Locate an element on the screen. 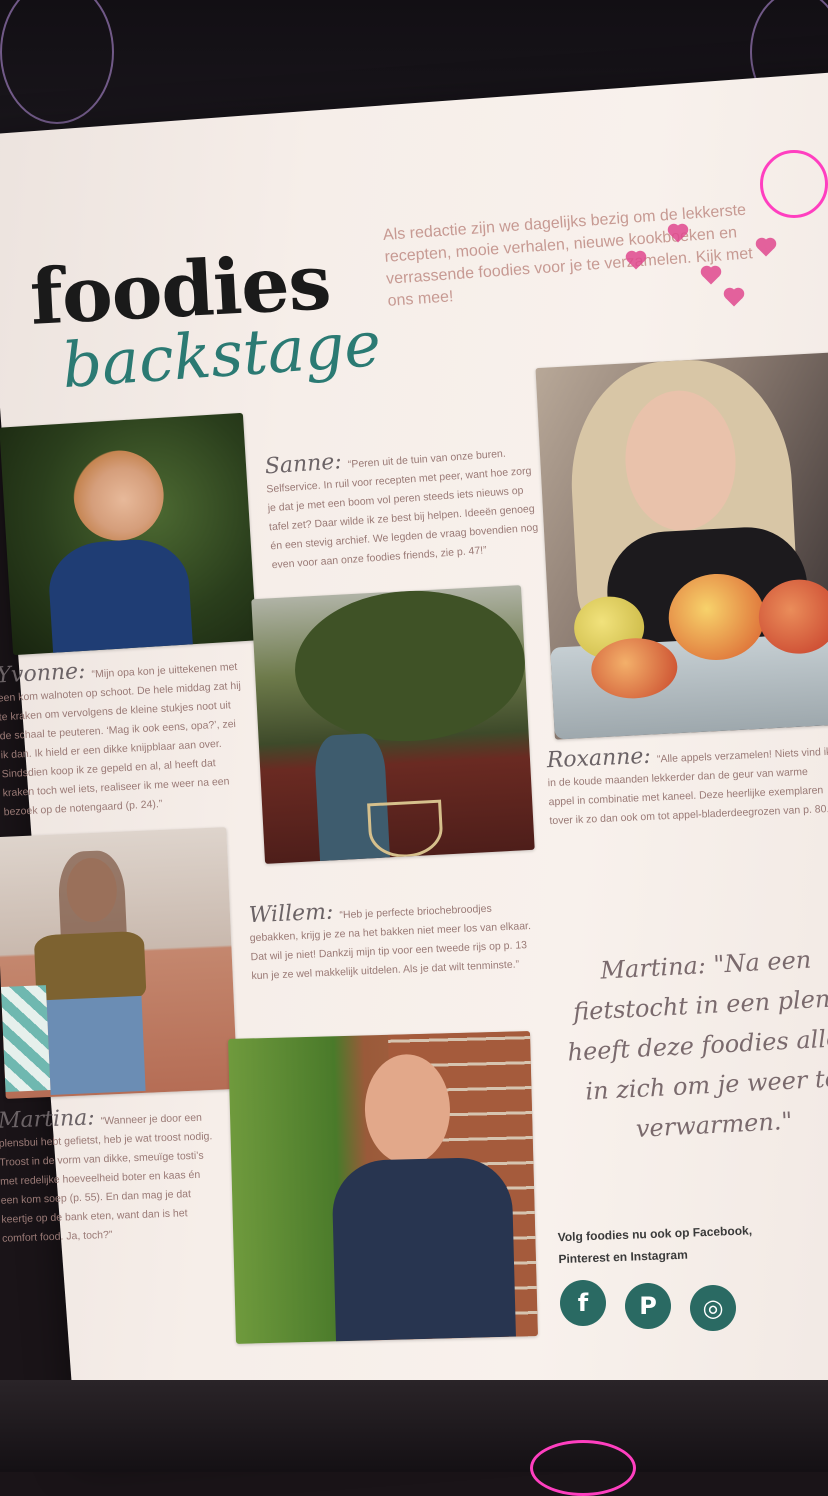 The width and height of the screenshot is (828, 1496). jeans is located at coordinates (96, 1045).